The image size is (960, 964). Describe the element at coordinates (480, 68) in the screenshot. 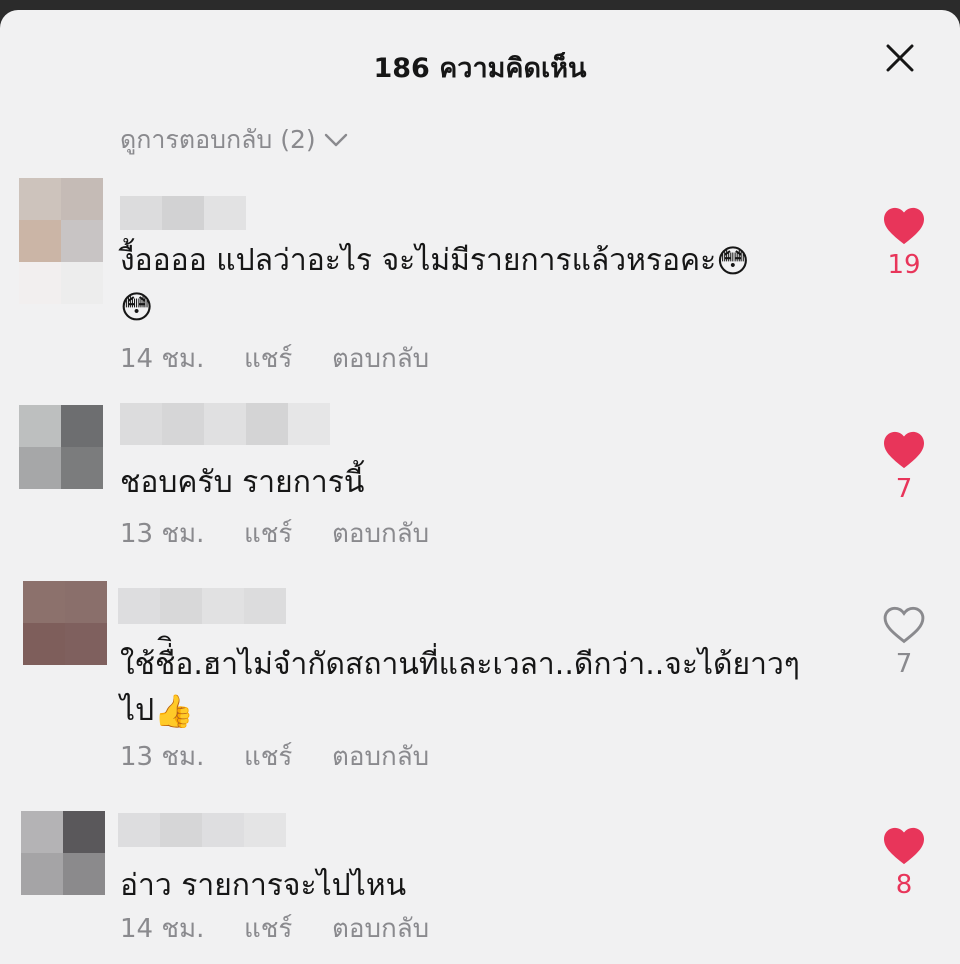

I see `comments-title: 186 ความคิดเห็น` at that location.